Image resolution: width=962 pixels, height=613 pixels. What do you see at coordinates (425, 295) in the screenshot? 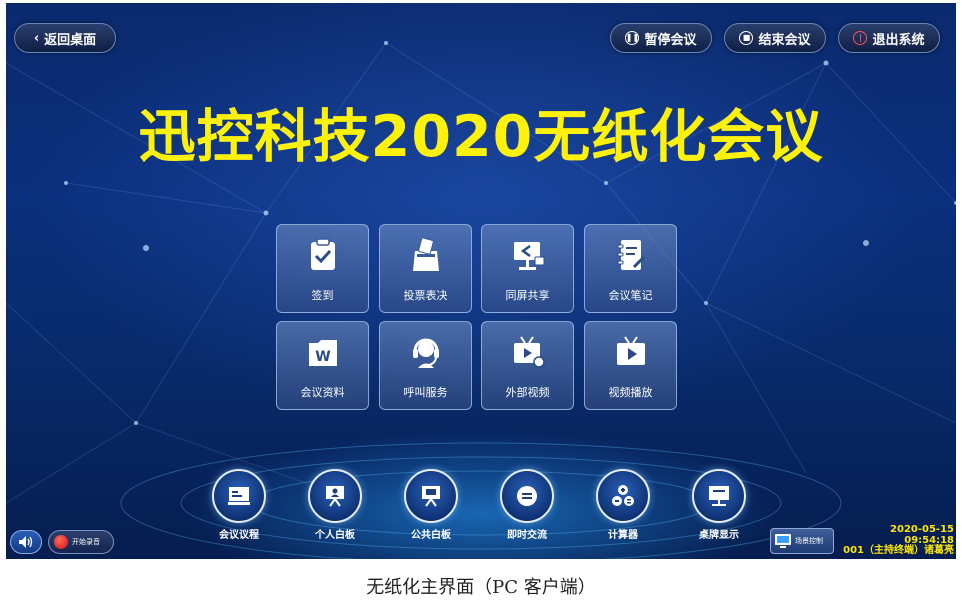
I see `tile-label: 投票表决` at bounding box center [425, 295].